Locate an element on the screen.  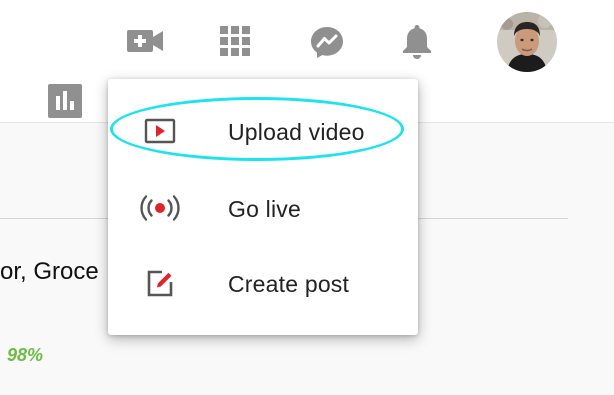
menu-item-create-post: Create post is located at coordinates (263, 283).